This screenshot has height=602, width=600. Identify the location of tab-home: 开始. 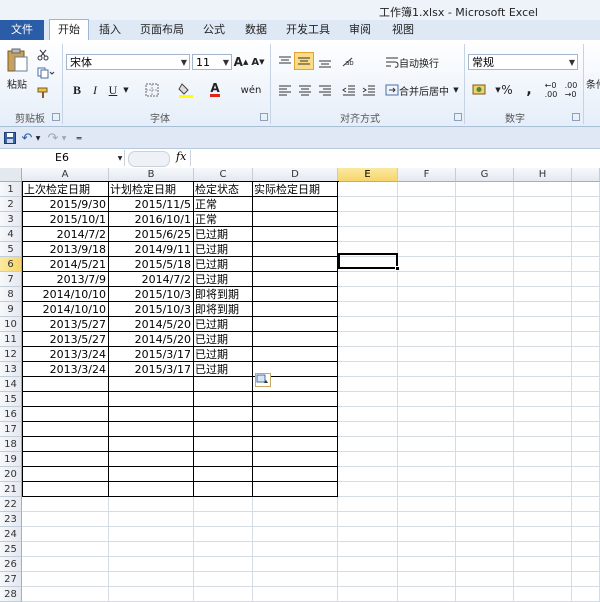
(69, 29).